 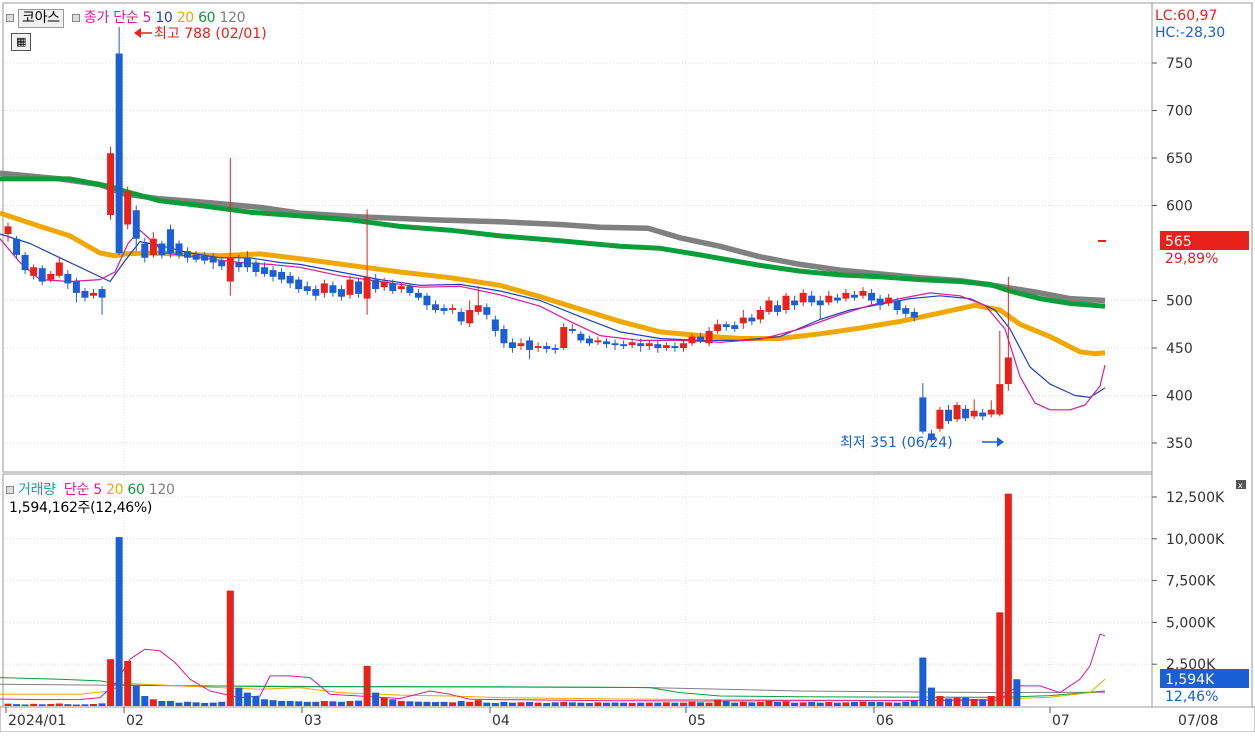 What do you see at coordinates (1178, 242) in the screenshot?
I see `current-price-label: 565` at bounding box center [1178, 242].